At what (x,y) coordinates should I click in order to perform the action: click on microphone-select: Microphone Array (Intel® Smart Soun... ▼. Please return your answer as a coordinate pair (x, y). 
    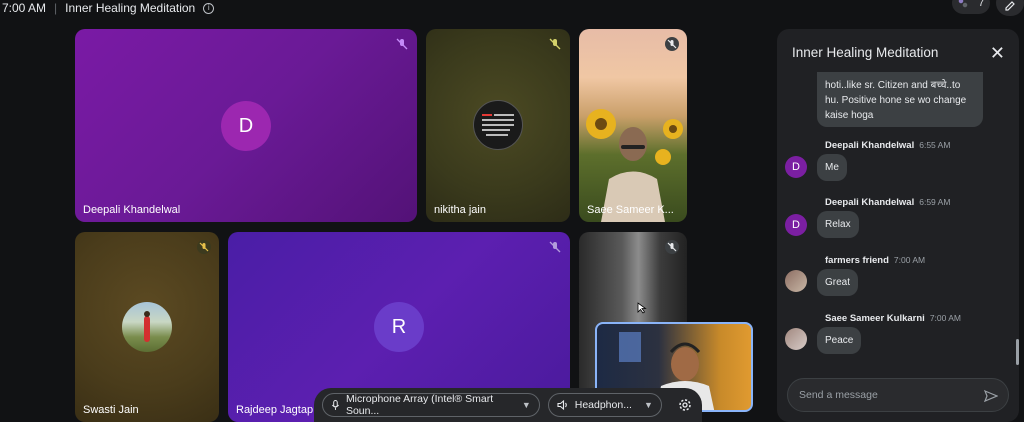
    Looking at the image, I should click on (431, 405).